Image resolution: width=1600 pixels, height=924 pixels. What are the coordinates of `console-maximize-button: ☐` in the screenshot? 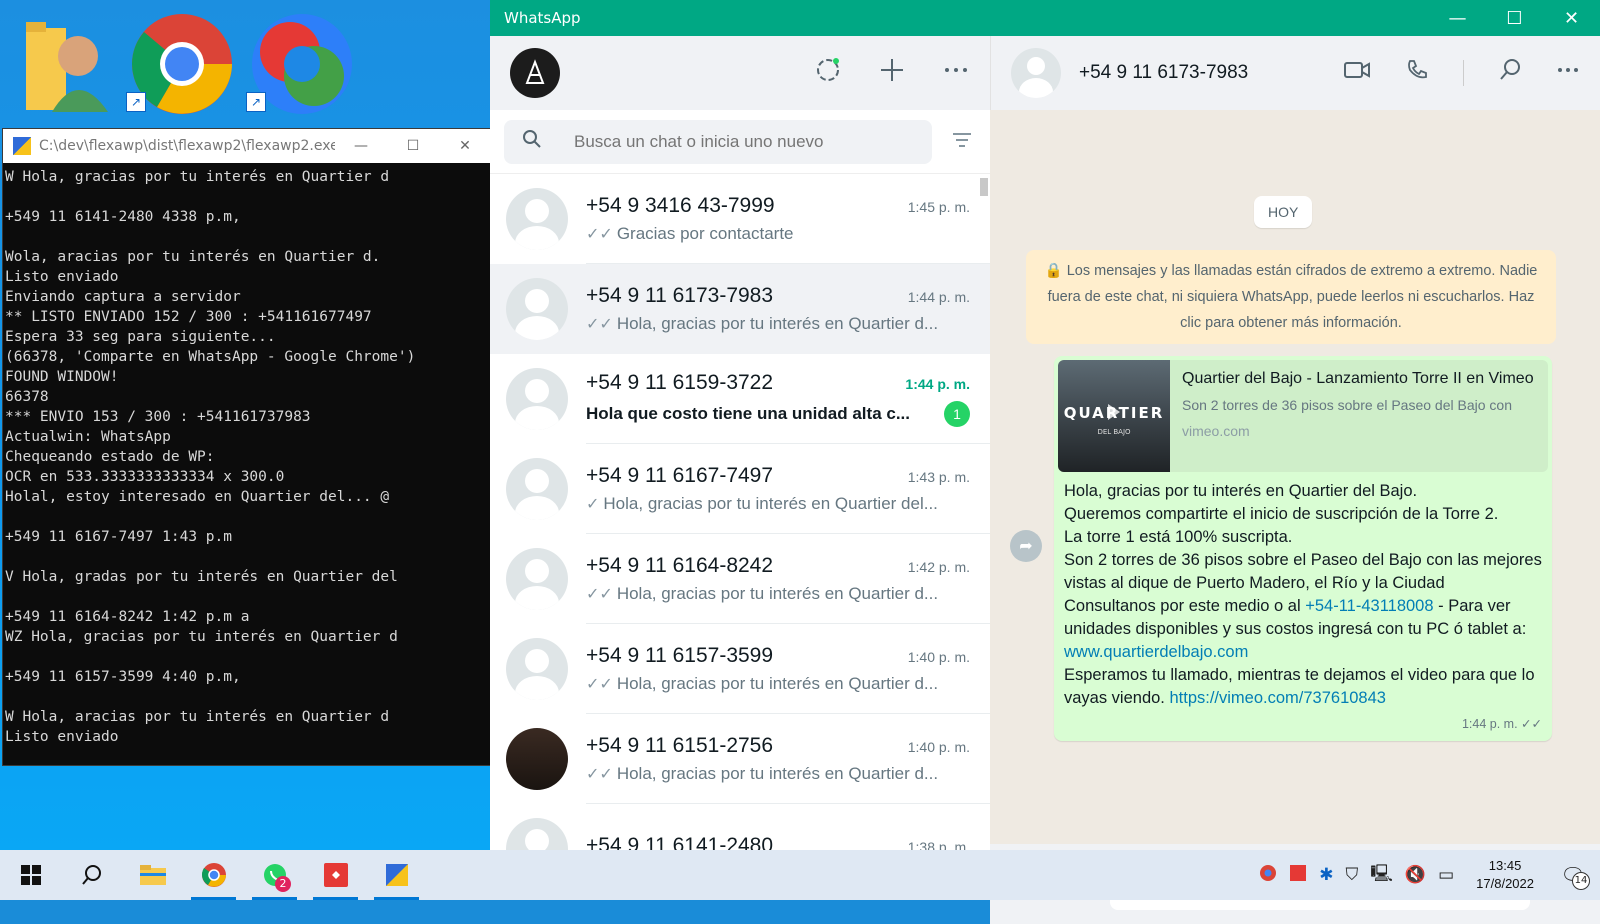 It's located at (413, 146).